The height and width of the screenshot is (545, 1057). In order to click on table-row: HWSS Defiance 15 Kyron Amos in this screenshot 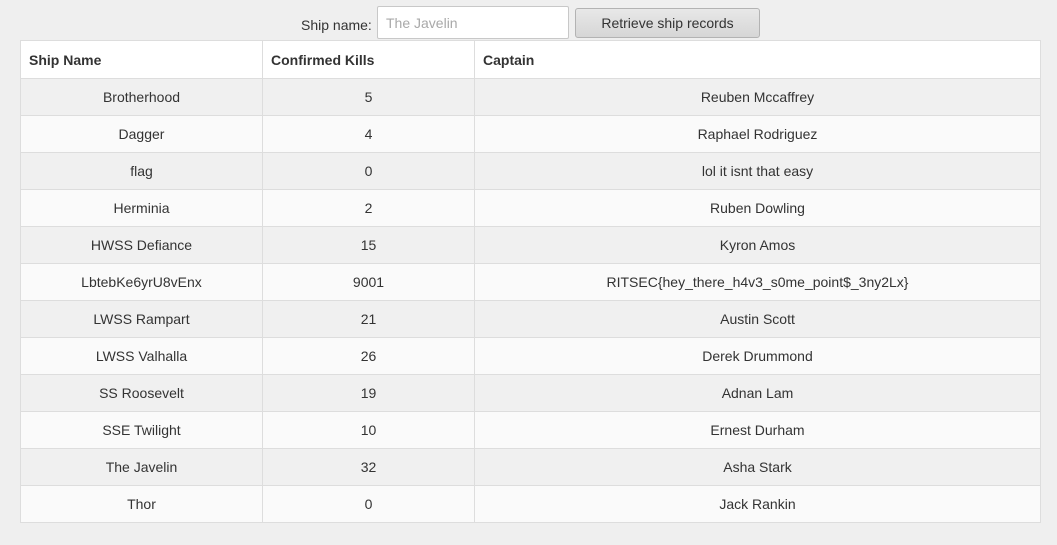, I will do `click(530, 245)`.